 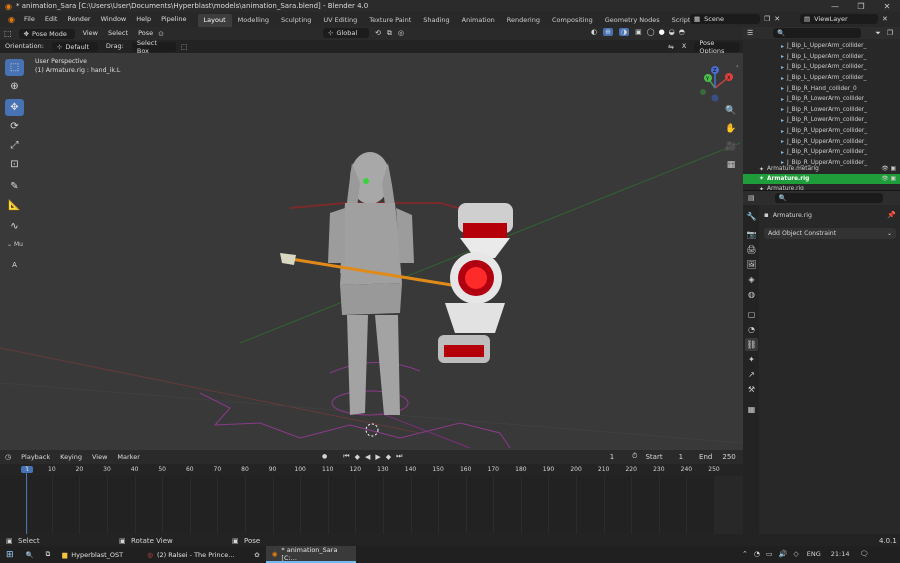 I want to click on pose-options-dropdown: Pose Options, so click(x=717, y=47).